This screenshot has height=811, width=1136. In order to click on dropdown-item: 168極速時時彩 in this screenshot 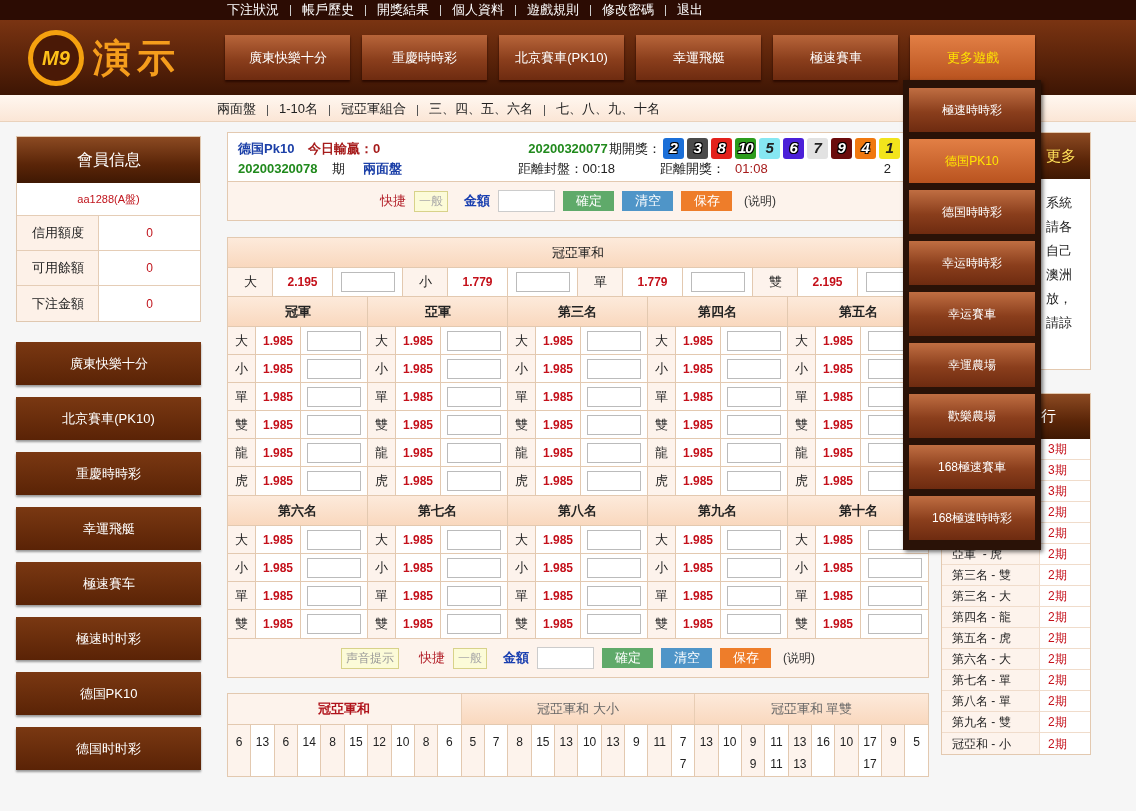, I will do `click(972, 518)`.